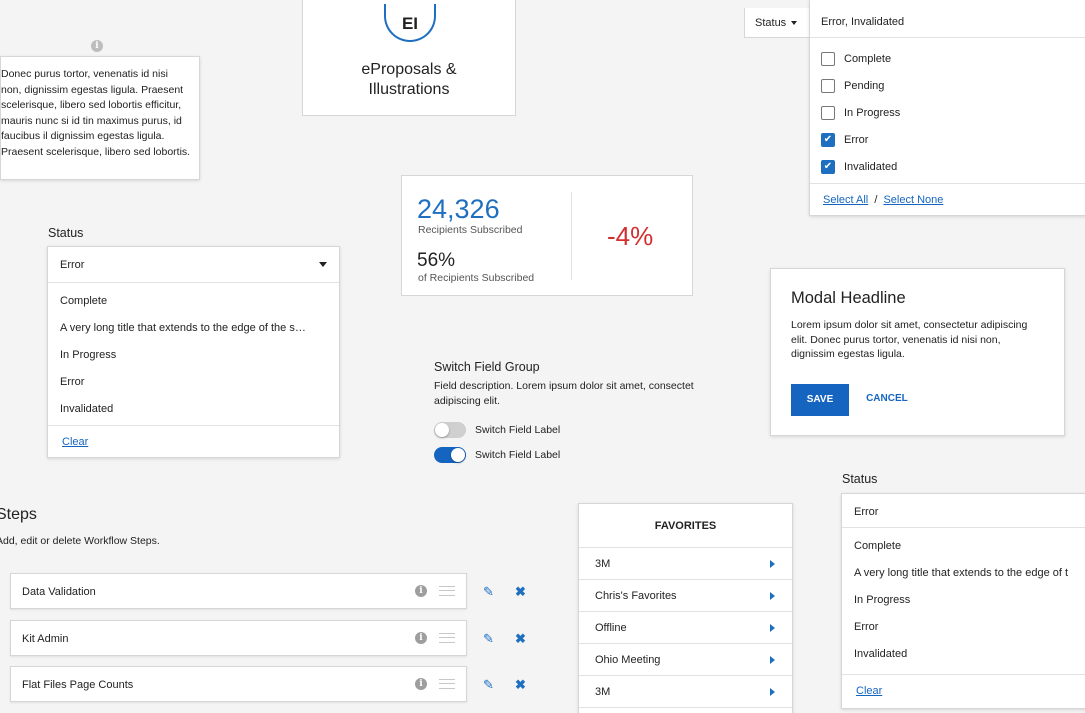 This screenshot has height=713, width=1085. Describe the element at coordinates (872, 112) in the screenshot. I see `checkbox-label: In Progress` at that location.